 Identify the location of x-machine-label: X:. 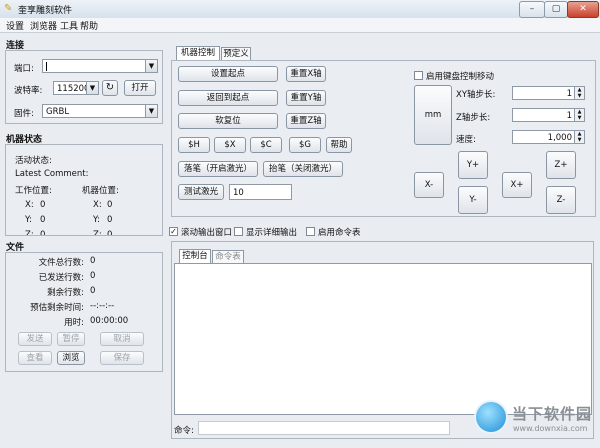
(97, 205).